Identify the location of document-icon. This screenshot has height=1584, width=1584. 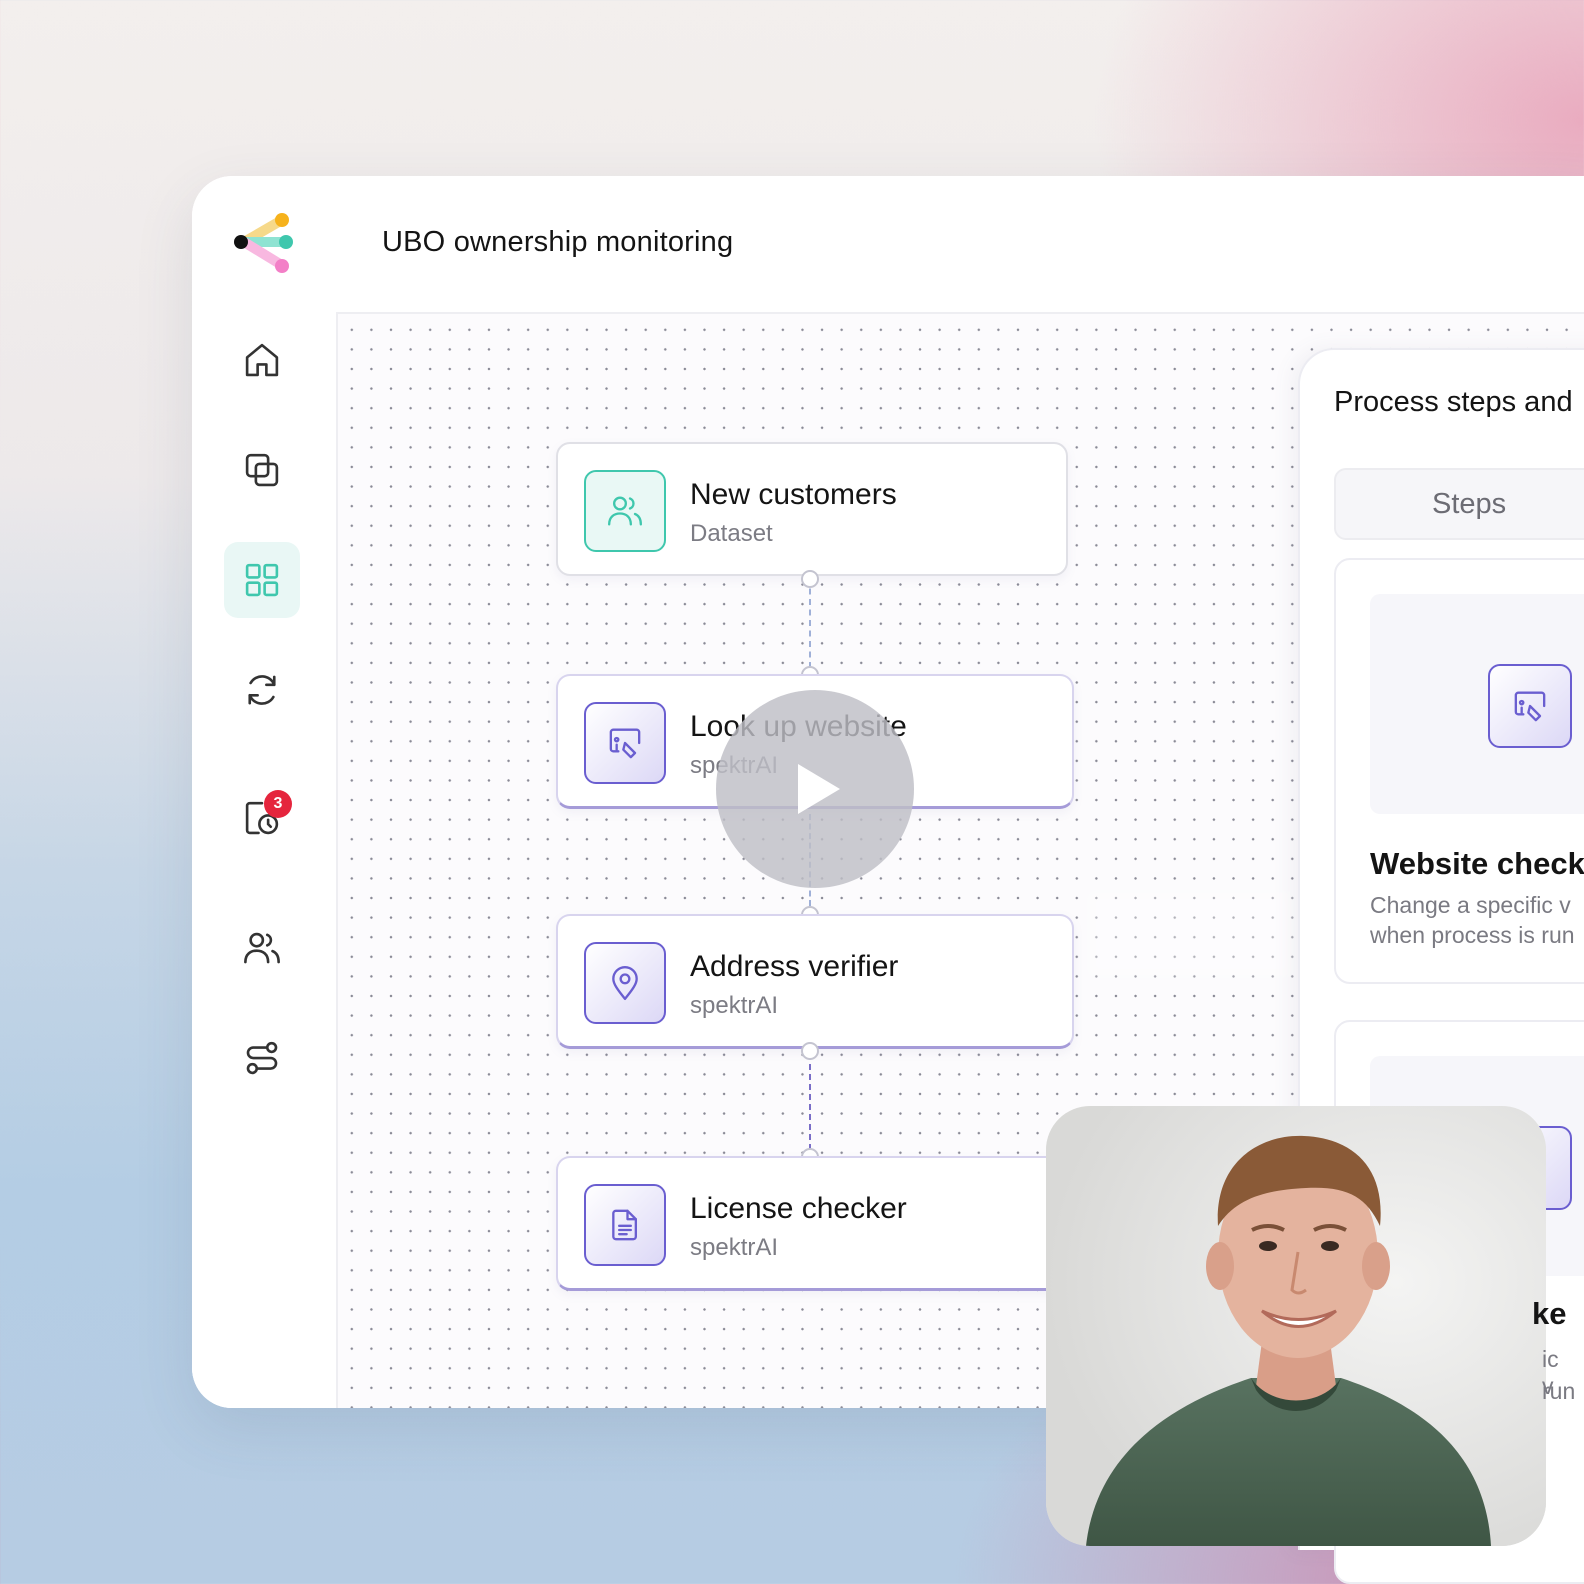
(624, 1225).